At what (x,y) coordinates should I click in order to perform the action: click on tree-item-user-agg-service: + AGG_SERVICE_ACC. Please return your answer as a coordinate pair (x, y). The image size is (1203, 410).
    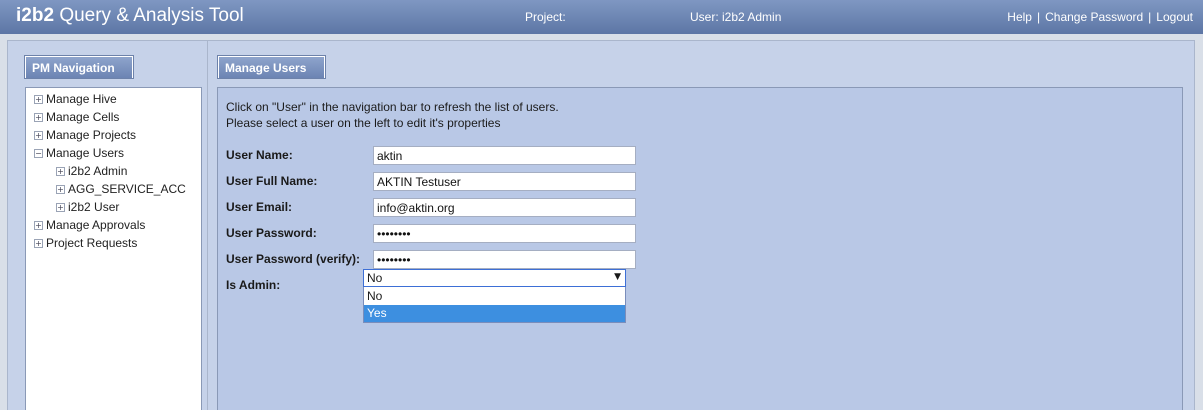
    Looking at the image, I should click on (121, 189).